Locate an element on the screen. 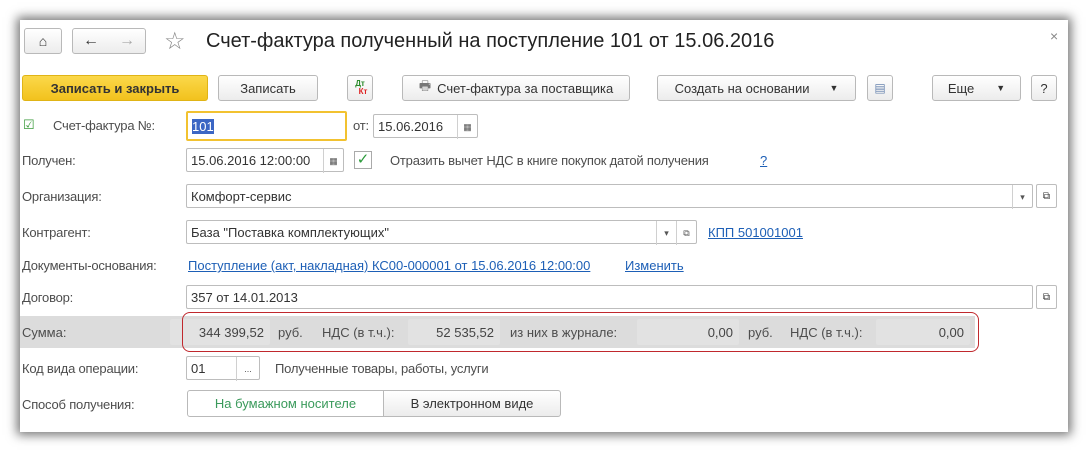  supplier-invoice-label: Счет-фактура за поставщика is located at coordinates (525, 88).